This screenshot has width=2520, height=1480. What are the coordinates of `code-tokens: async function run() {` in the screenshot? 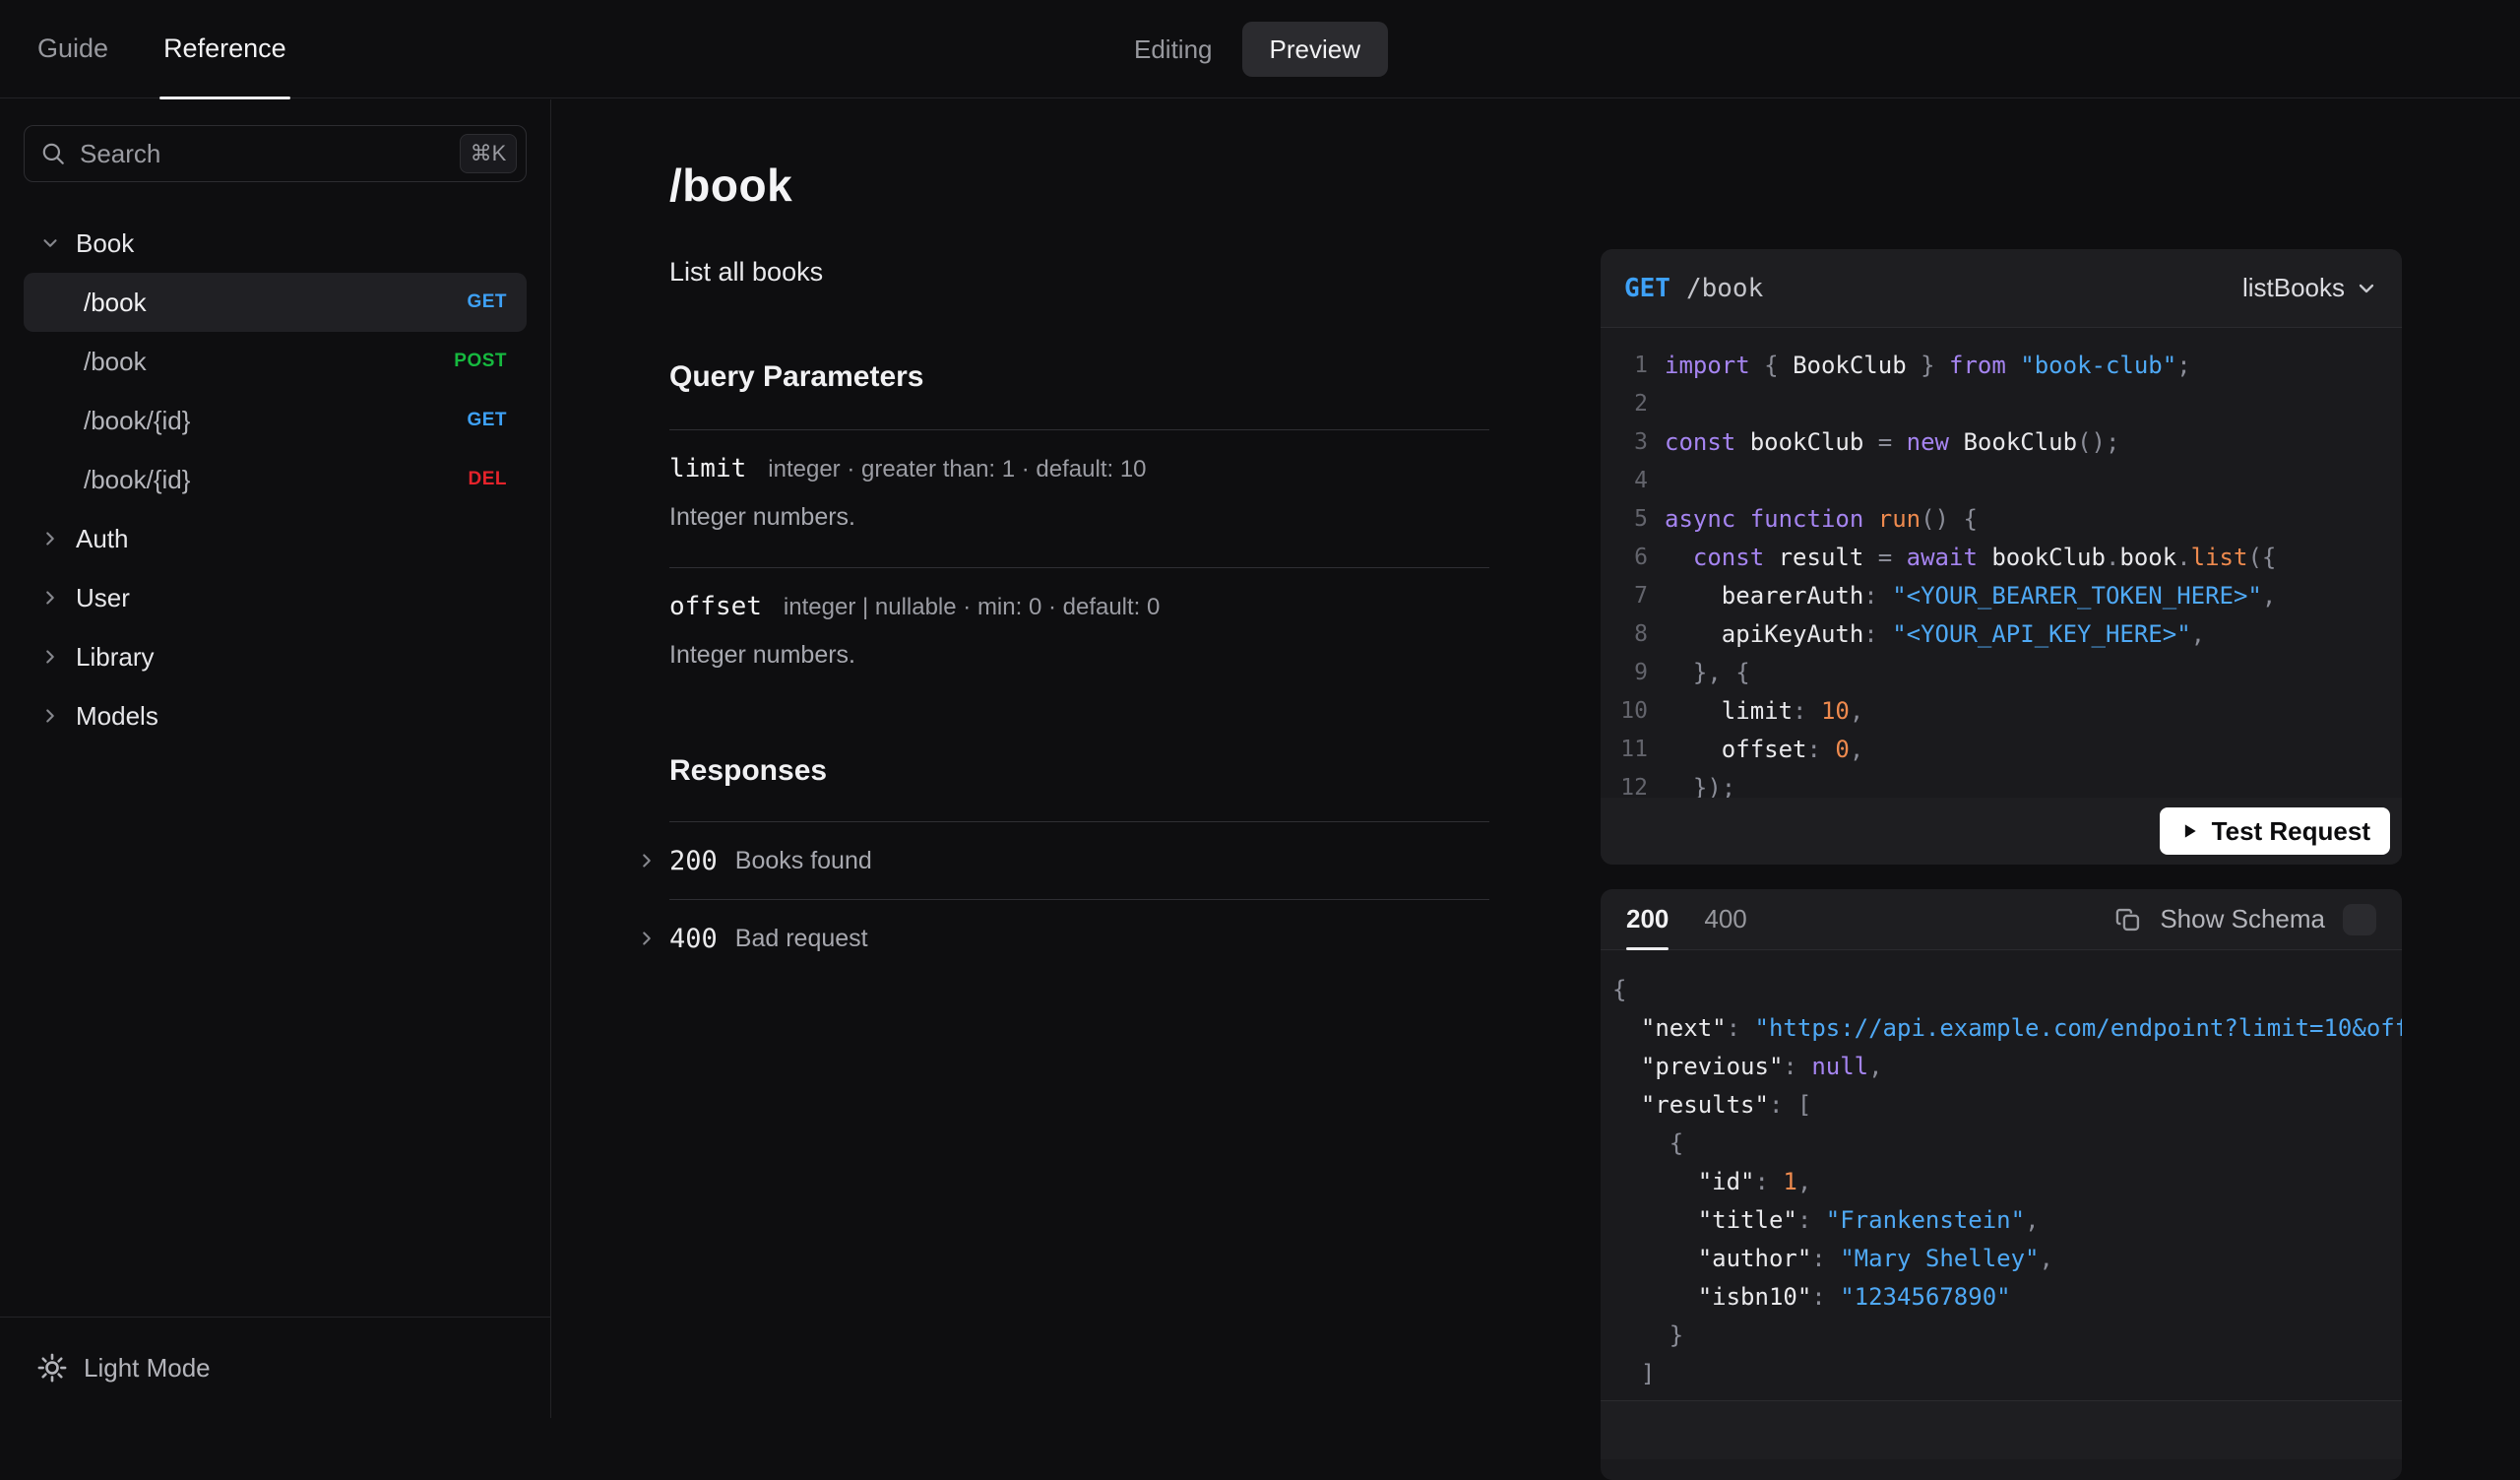 It's located at (1821, 518).